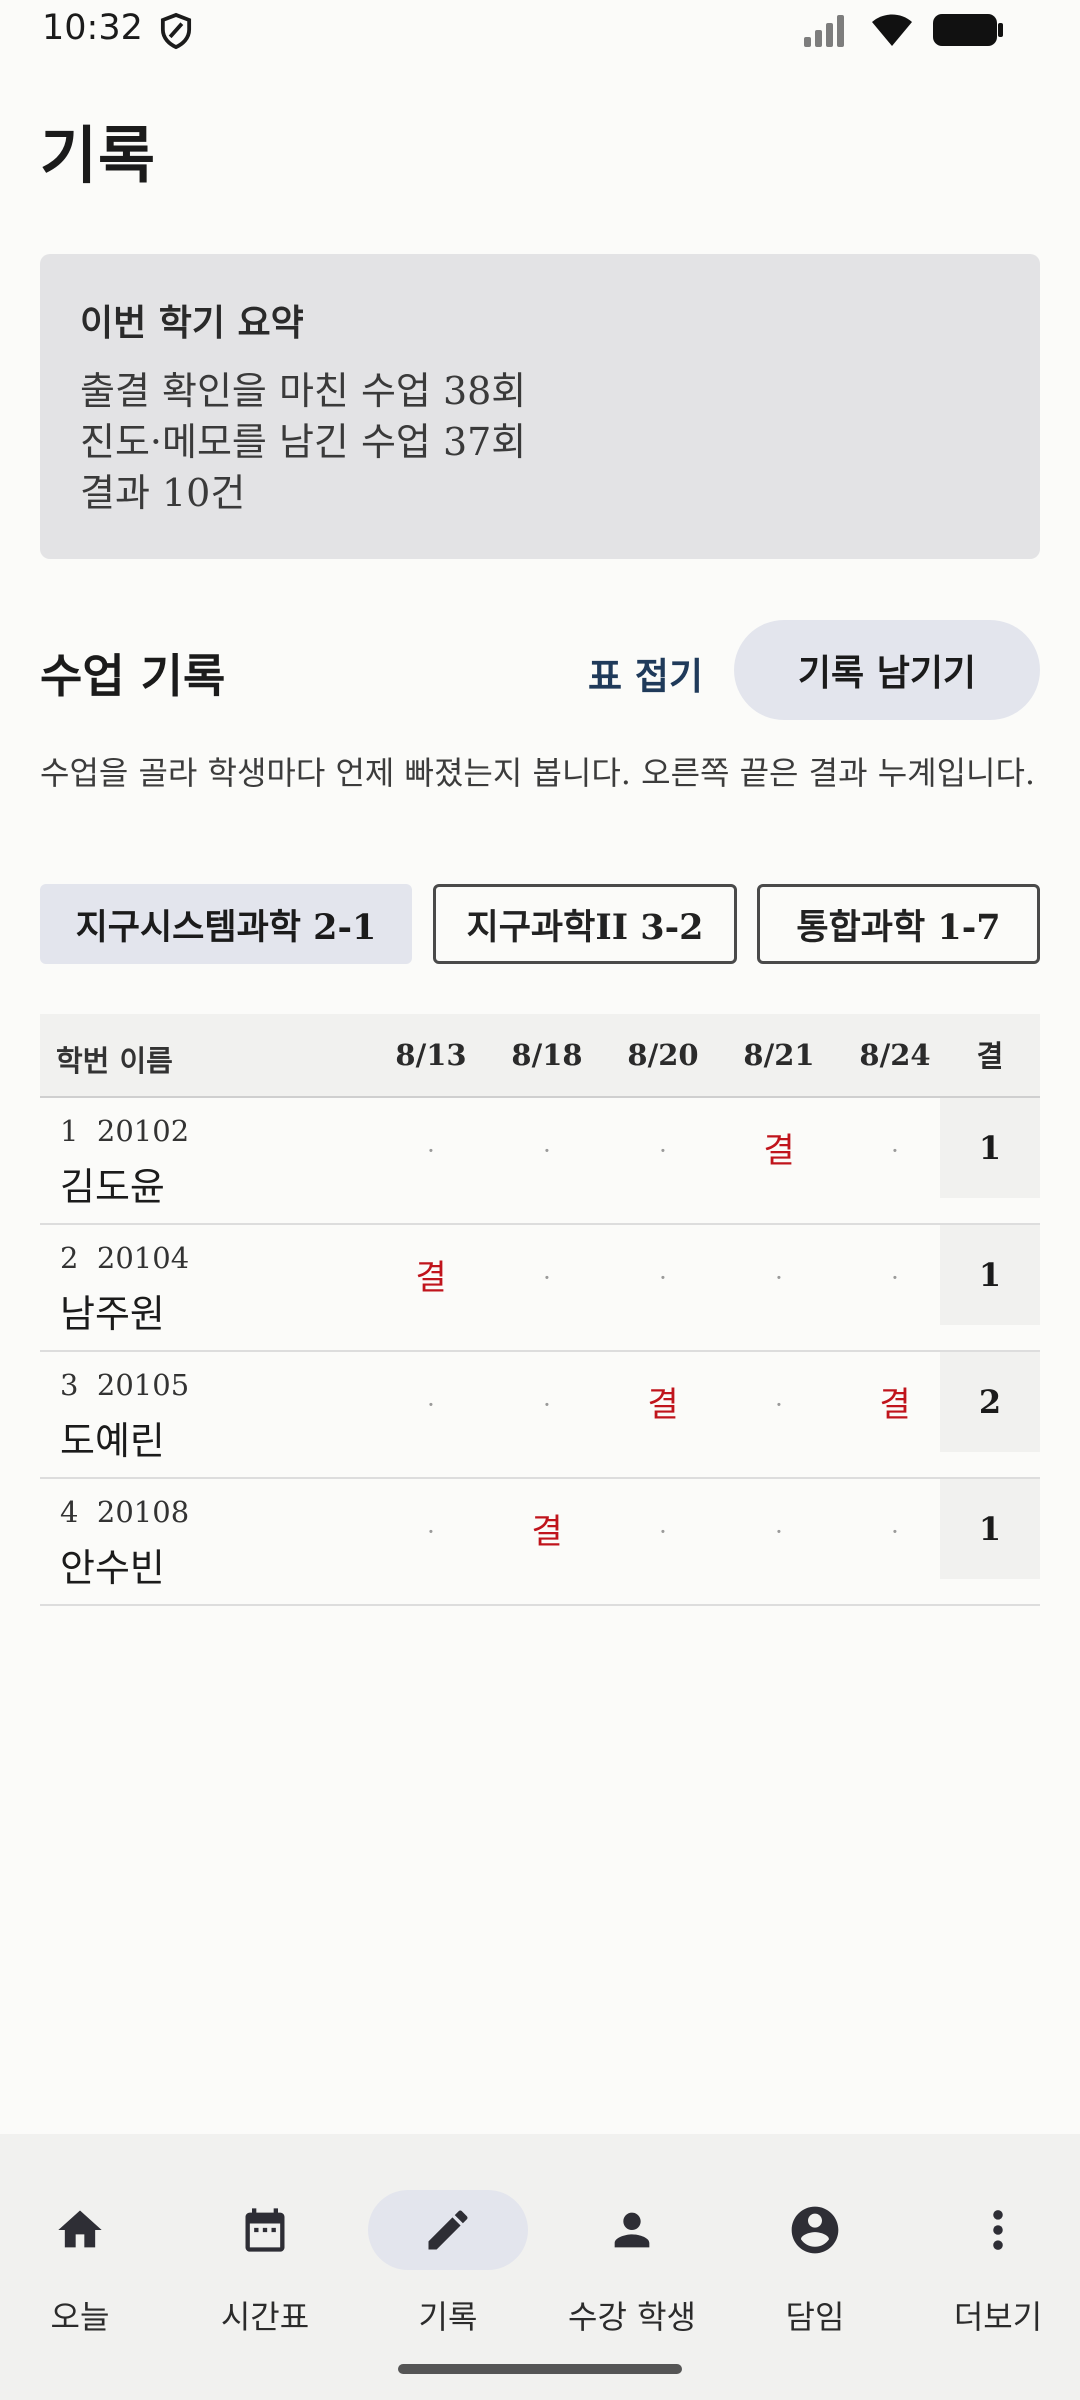  What do you see at coordinates (540, 2267) in the screenshot?
I see `bottom-navigation: 오늘 시간표 기록 수강 학생 담임 더보기` at bounding box center [540, 2267].